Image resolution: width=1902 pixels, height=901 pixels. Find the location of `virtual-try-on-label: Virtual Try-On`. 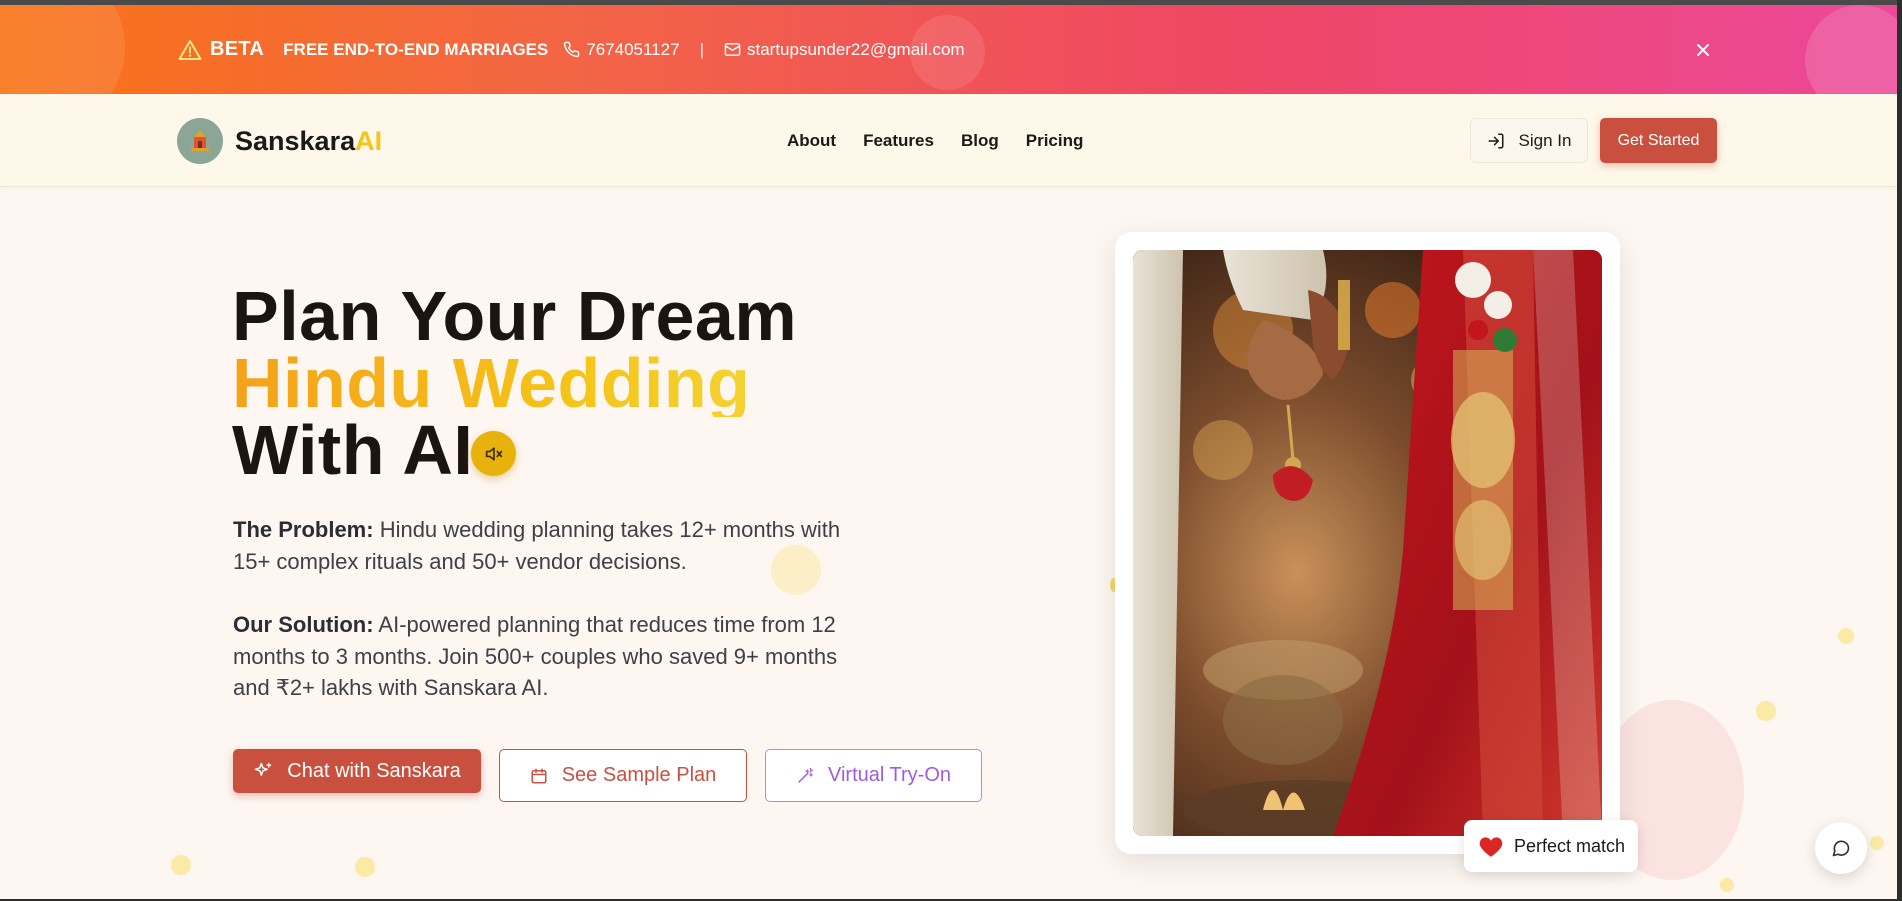

virtual-try-on-label: Virtual Try-On is located at coordinates (889, 775).